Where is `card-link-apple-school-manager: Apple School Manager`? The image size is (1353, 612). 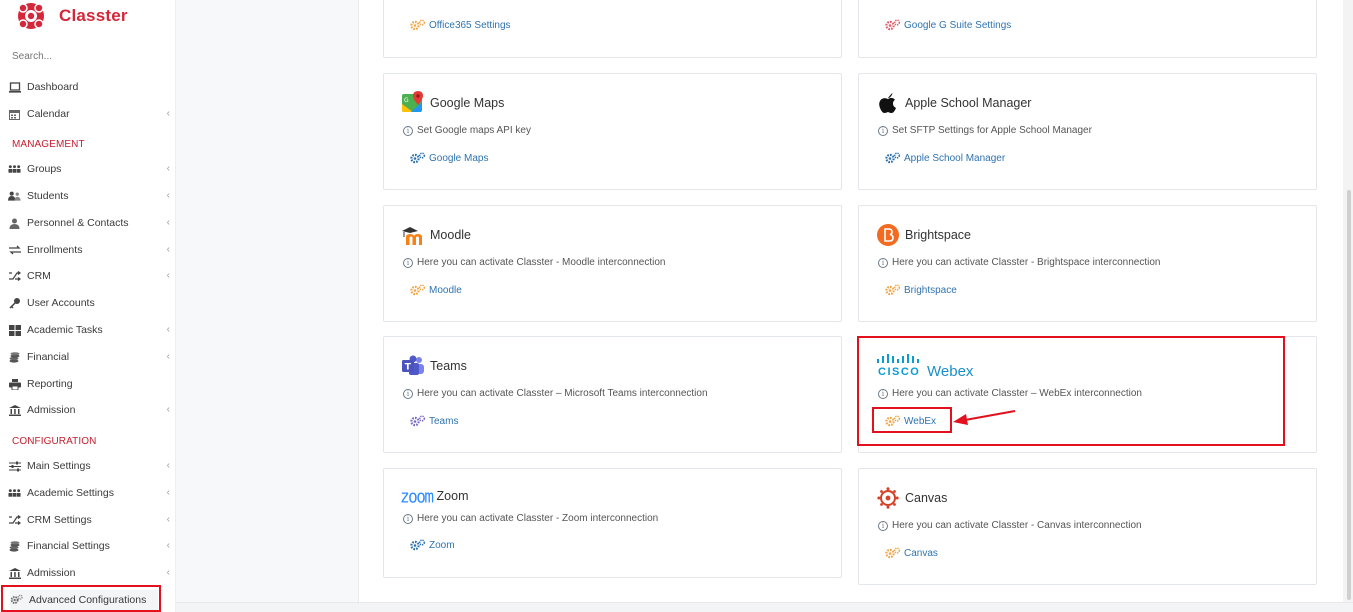
card-link-apple-school-manager: Apple School Manager is located at coordinates (944, 158).